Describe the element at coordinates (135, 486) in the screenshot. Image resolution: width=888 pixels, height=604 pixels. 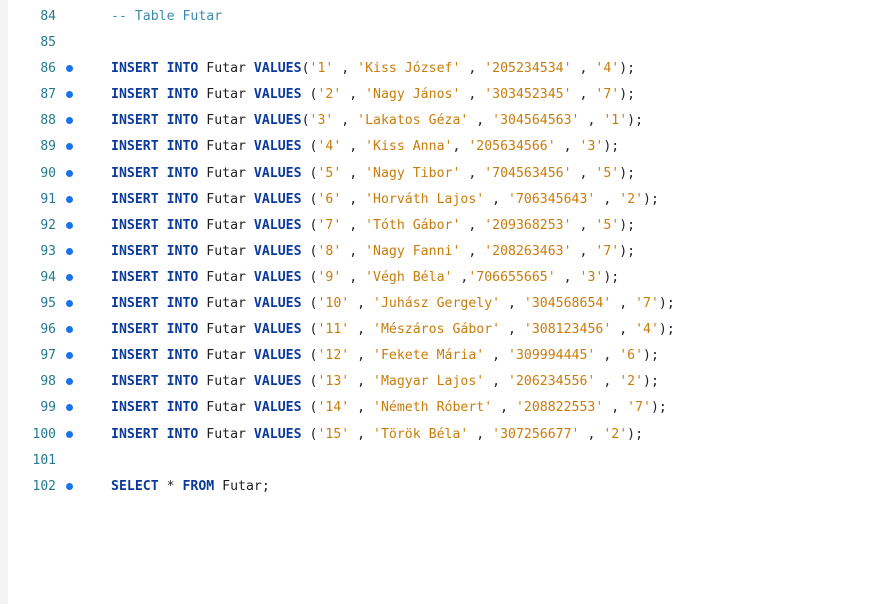
I see `sql-keyword: SELECT` at that location.